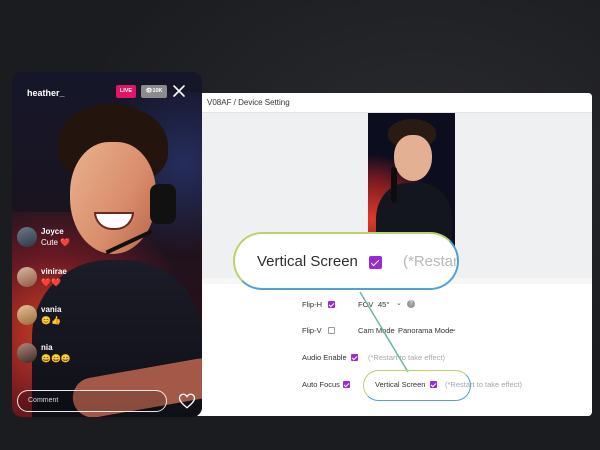 The height and width of the screenshot is (450, 600). I want to click on flip-h-label: Flip-H, so click(312, 304).